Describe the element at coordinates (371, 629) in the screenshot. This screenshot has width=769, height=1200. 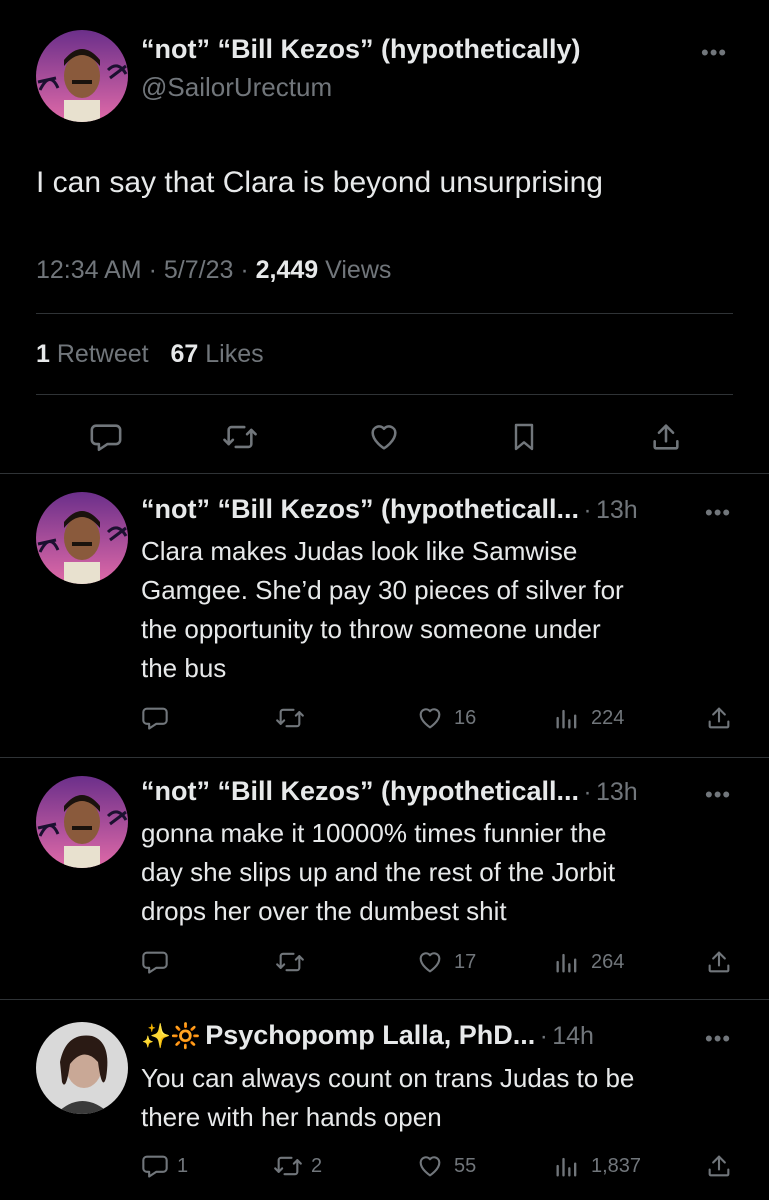
I see `reply-text-line: the opportunity to throw someone under` at that location.